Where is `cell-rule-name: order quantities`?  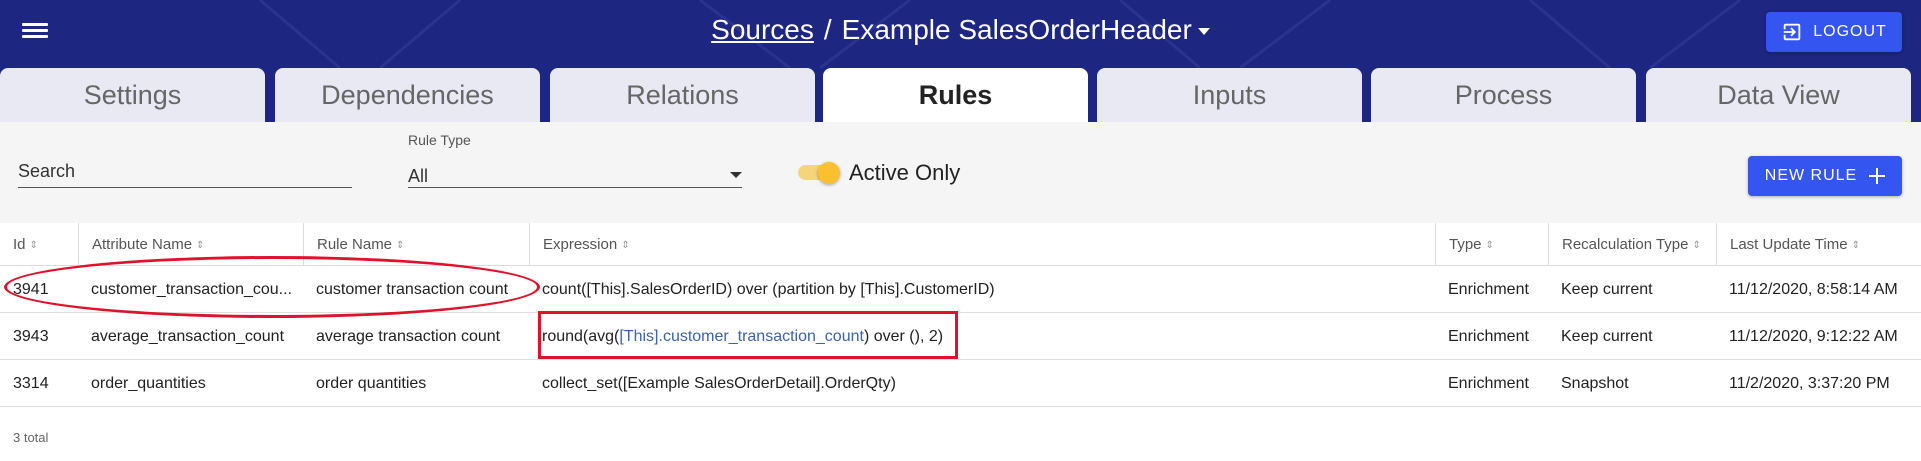
cell-rule-name: order quantities is located at coordinates (371, 383).